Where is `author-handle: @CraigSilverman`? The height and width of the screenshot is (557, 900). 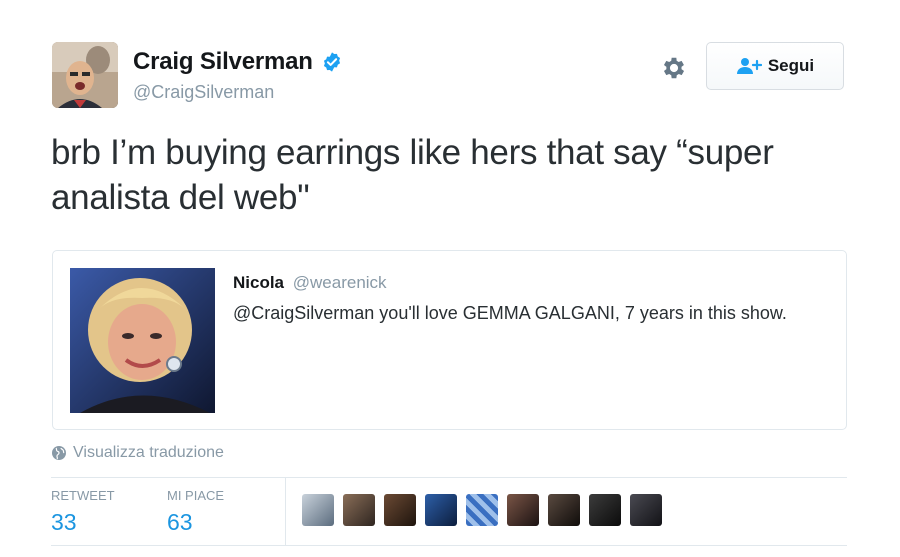 author-handle: @CraigSilverman is located at coordinates (238, 92).